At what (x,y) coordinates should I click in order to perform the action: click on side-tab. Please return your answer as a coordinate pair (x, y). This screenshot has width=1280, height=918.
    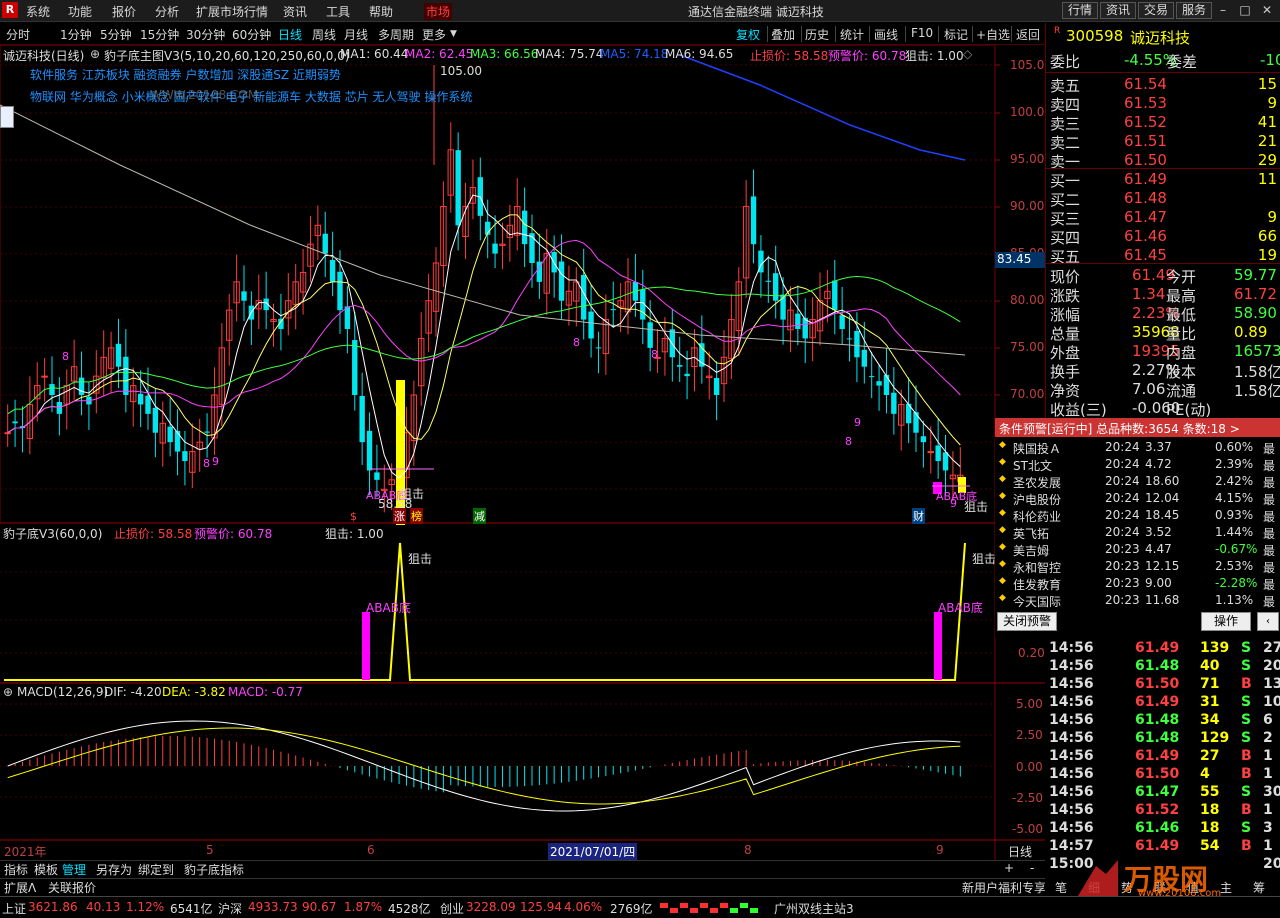
    Looking at the image, I should click on (7, 117).